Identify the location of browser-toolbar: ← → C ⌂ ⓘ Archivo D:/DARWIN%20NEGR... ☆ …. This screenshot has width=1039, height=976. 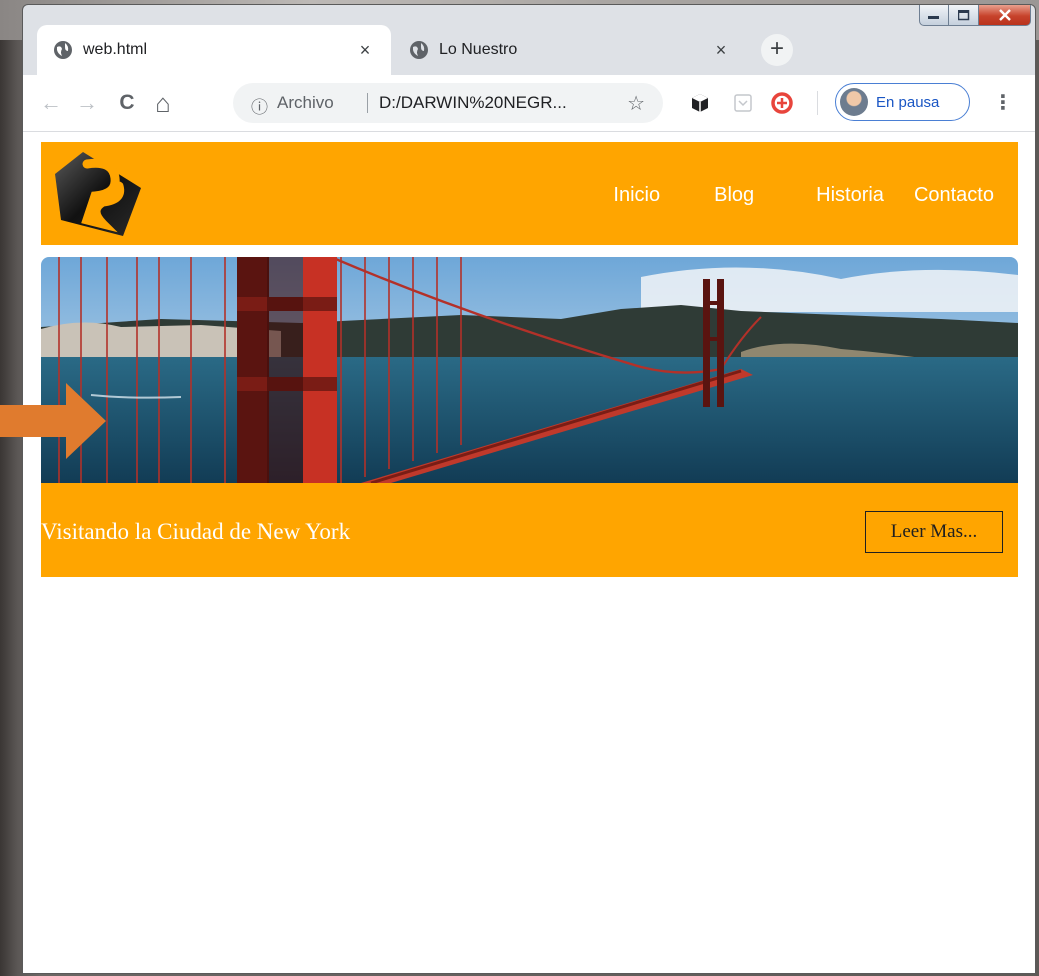
(529, 103).